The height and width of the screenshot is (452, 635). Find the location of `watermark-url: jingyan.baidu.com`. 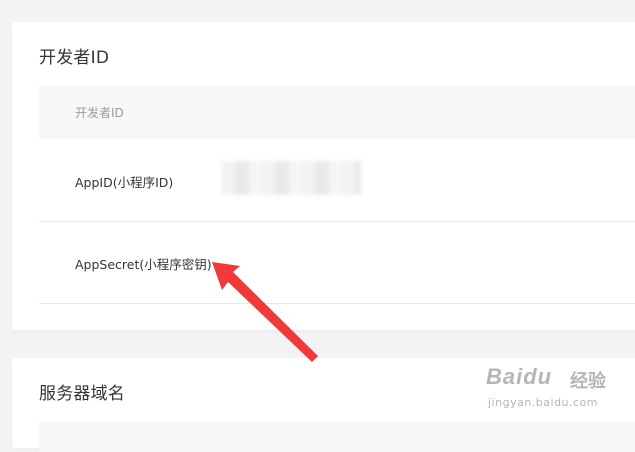

watermark-url: jingyan.baidu.com is located at coordinates (543, 402).